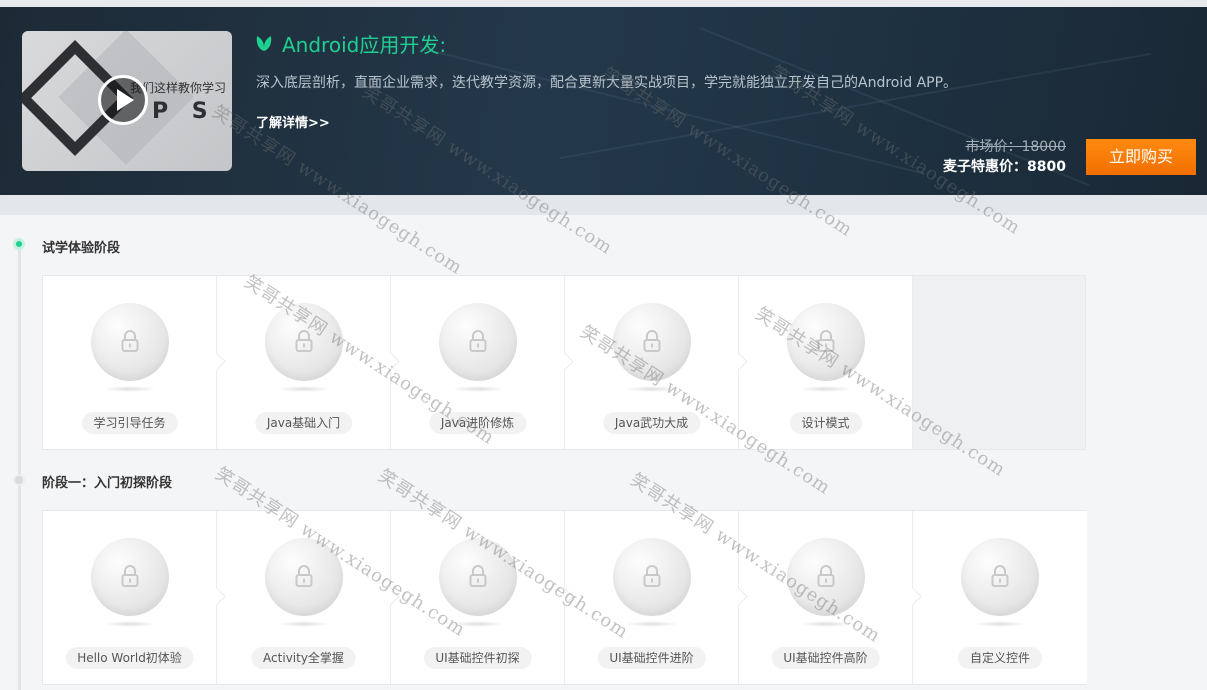 Image resolution: width=1207 pixels, height=690 pixels. What do you see at coordinates (129, 658) in the screenshot?
I see `card-label: Hello World初体验` at bounding box center [129, 658].